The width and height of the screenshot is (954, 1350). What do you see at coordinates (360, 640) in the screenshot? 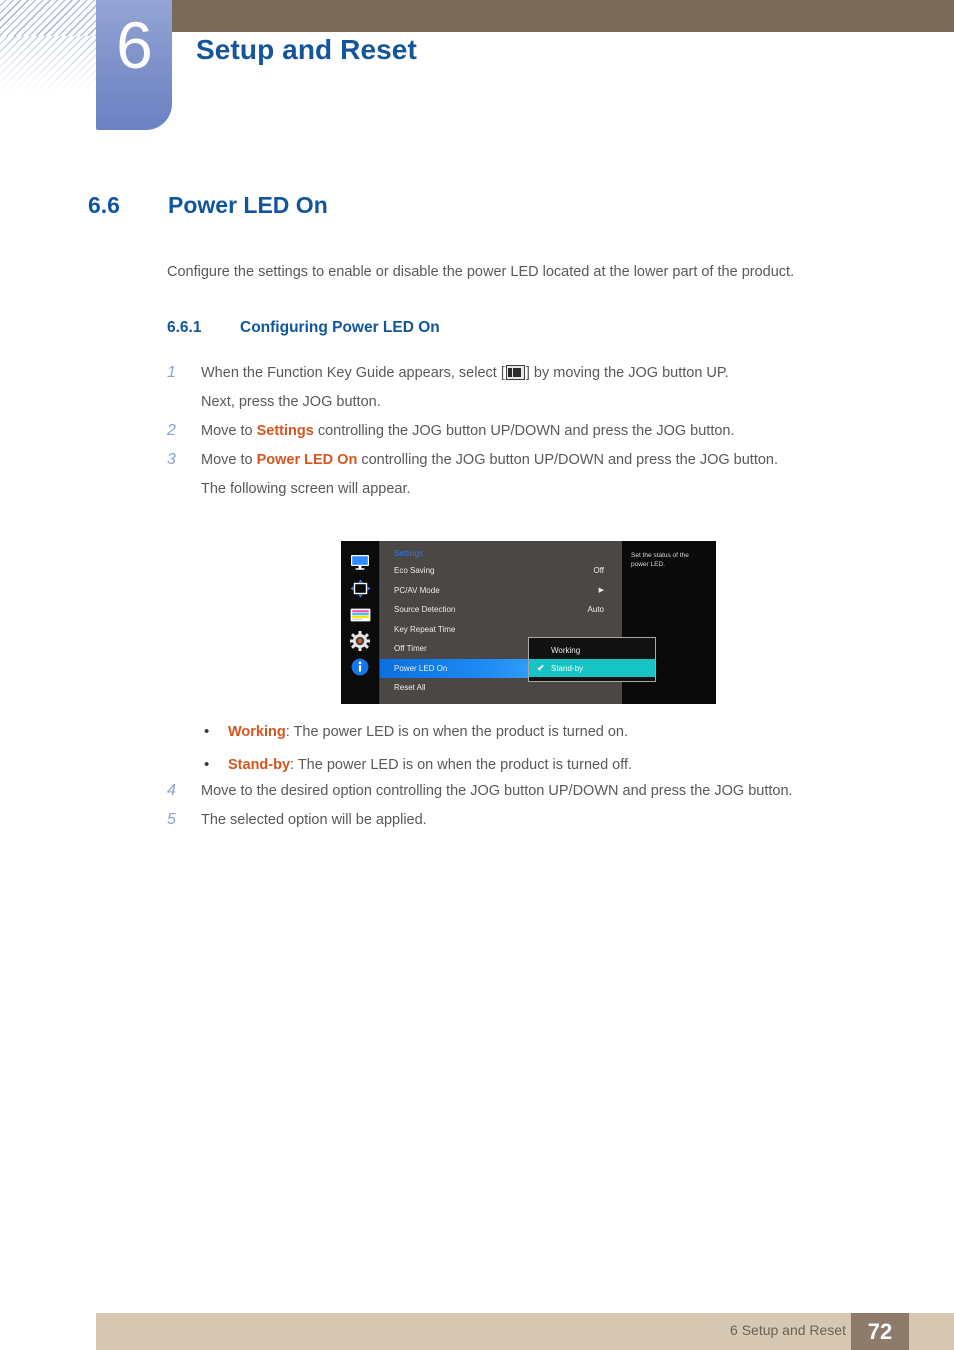
I see `gear-icon` at bounding box center [360, 640].